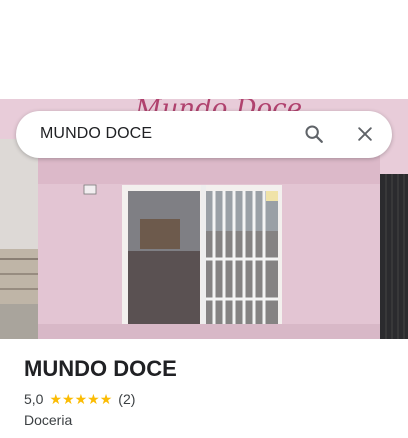 The image size is (408, 438). I want to click on close-button, so click(365, 134).